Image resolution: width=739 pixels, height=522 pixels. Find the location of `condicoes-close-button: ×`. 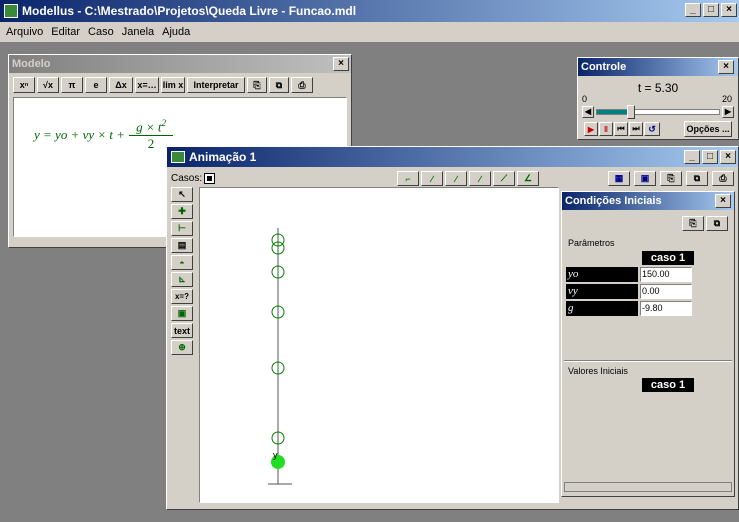

condicoes-close-button: × is located at coordinates (723, 201).